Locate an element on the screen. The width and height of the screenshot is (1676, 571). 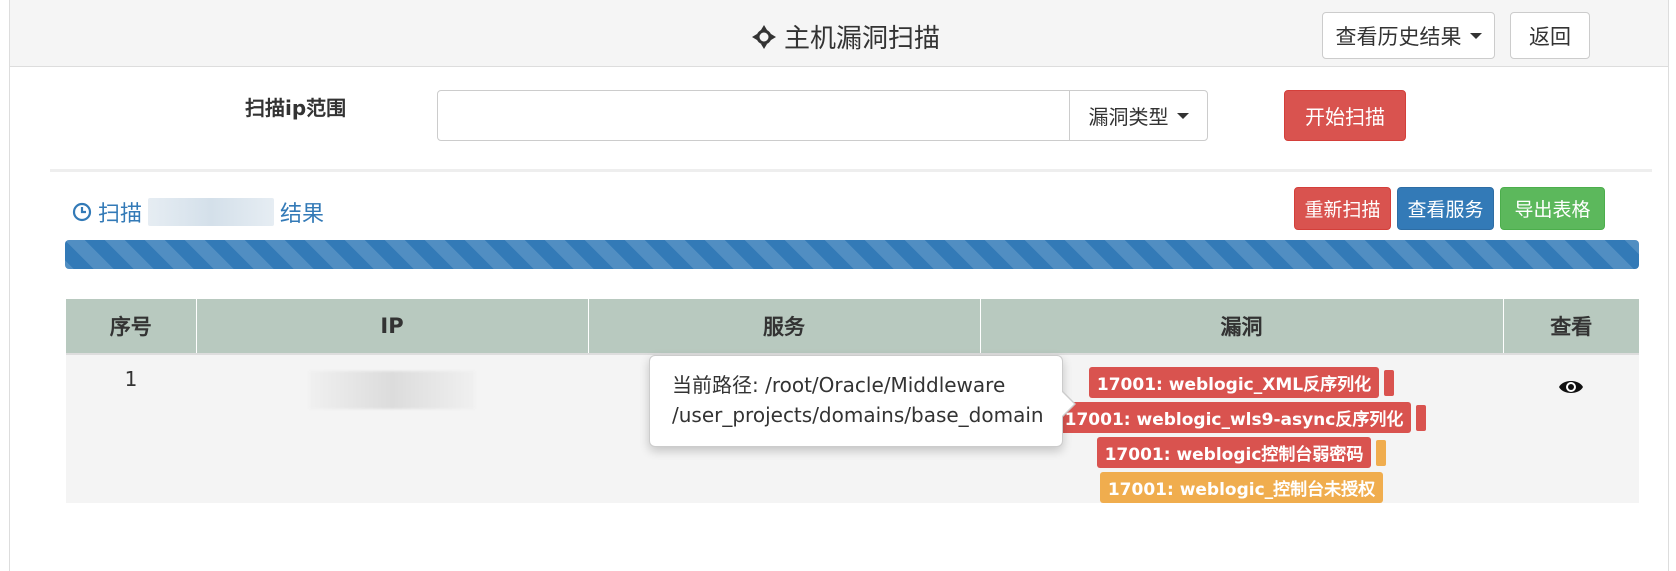
vuln-tag: 17001: weblogic_控制台未授权 is located at coordinates (1241, 487).